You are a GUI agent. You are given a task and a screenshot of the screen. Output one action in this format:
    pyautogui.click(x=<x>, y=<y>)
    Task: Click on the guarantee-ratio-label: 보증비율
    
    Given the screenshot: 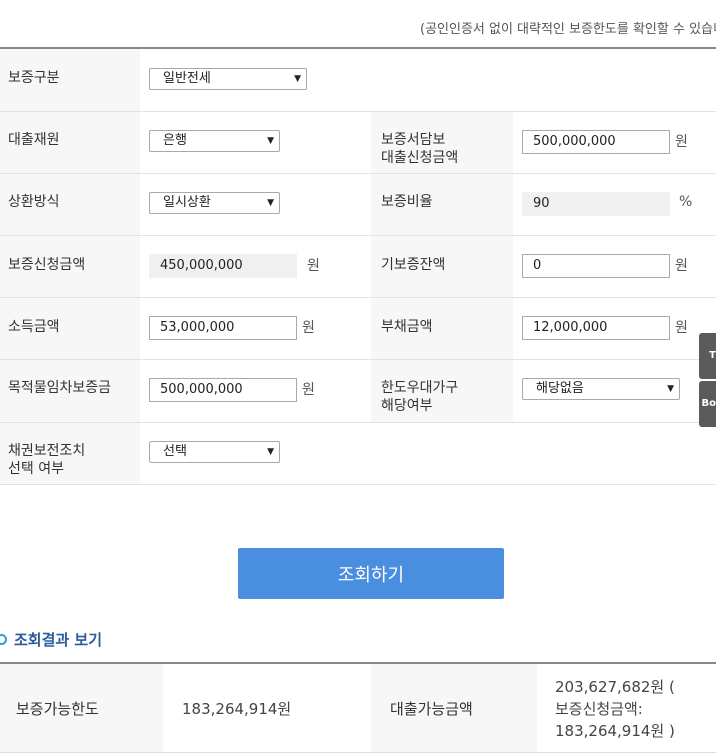 What is the action you would take?
    pyautogui.click(x=407, y=202)
    